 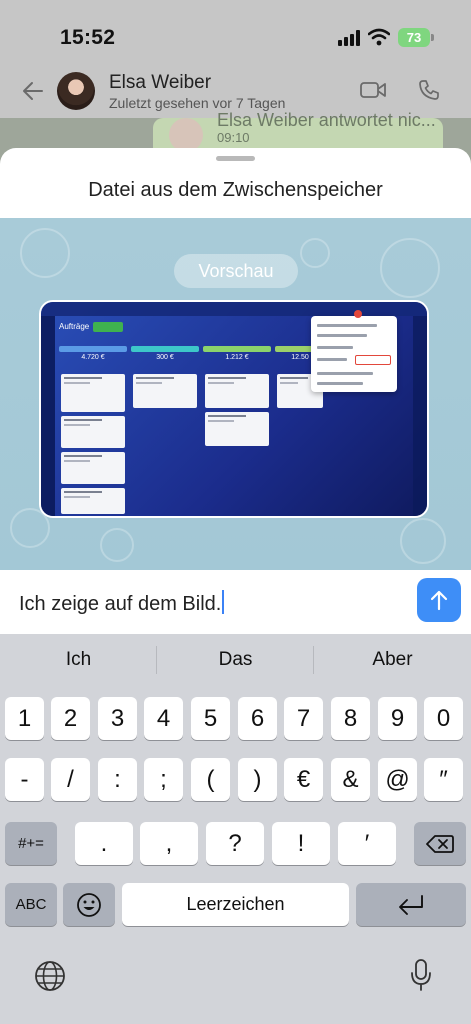 I want to click on preview-label: Vorschau, so click(x=236, y=271).